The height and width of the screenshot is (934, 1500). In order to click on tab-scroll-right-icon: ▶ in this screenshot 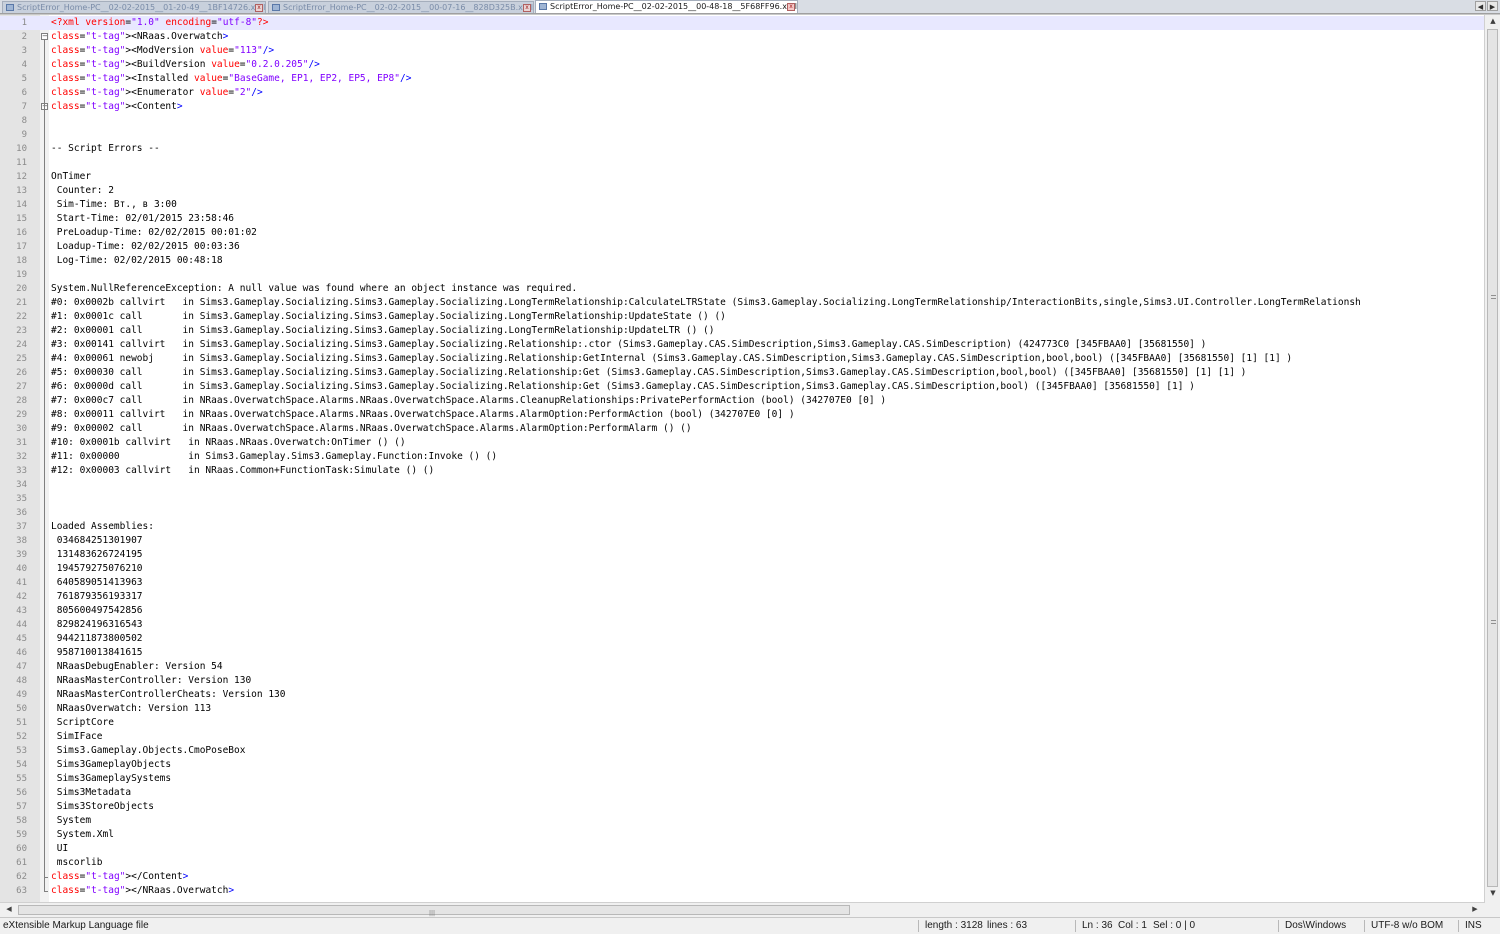, I will do `click(1492, 6)`.